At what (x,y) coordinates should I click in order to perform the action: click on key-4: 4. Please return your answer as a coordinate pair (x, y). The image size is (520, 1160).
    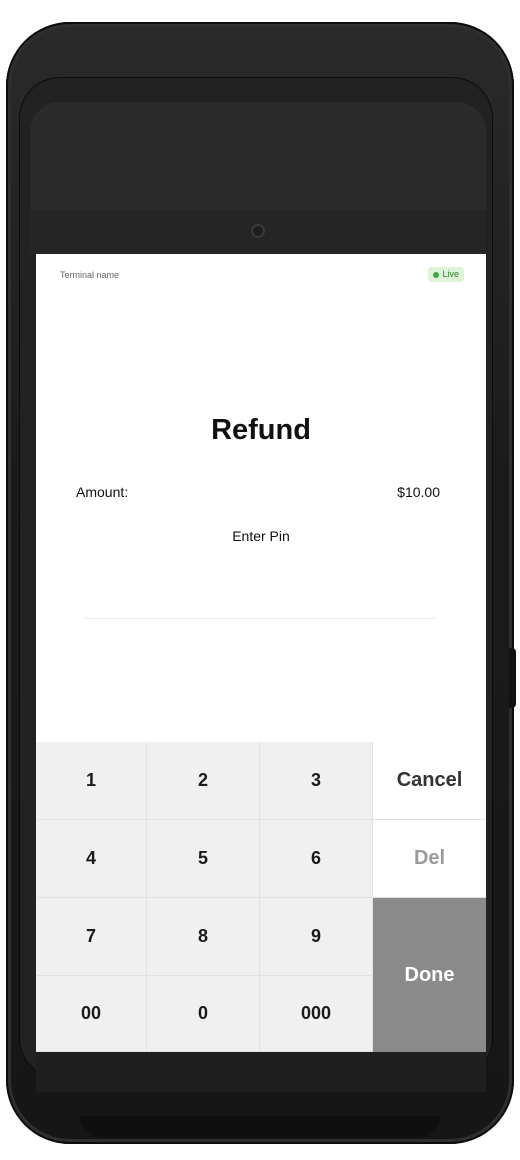
    Looking at the image, I should click on (91, 859).